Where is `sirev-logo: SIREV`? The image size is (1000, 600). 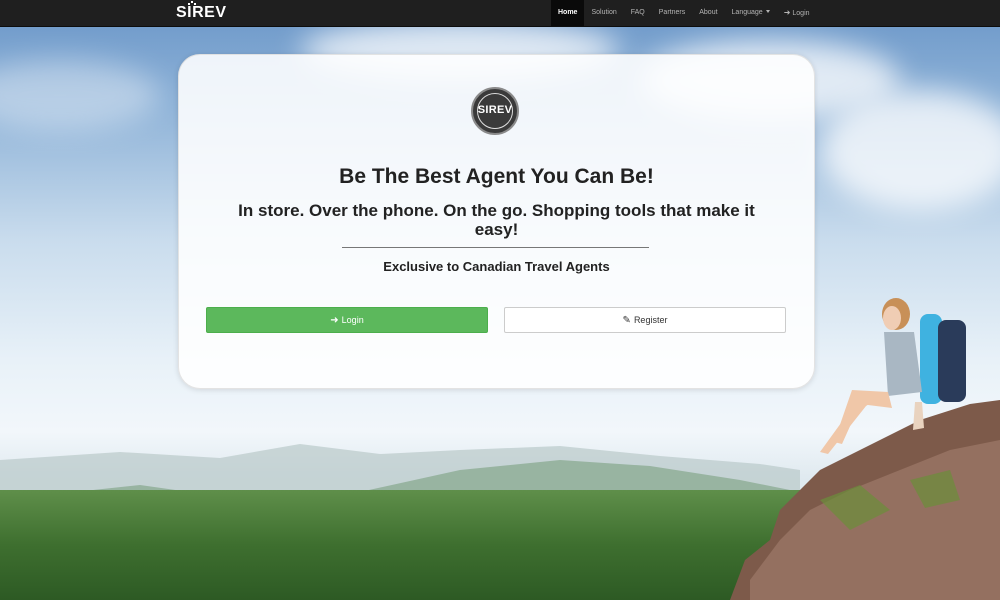 sirev-logo: SIREV is located at coordinates (495, 111).